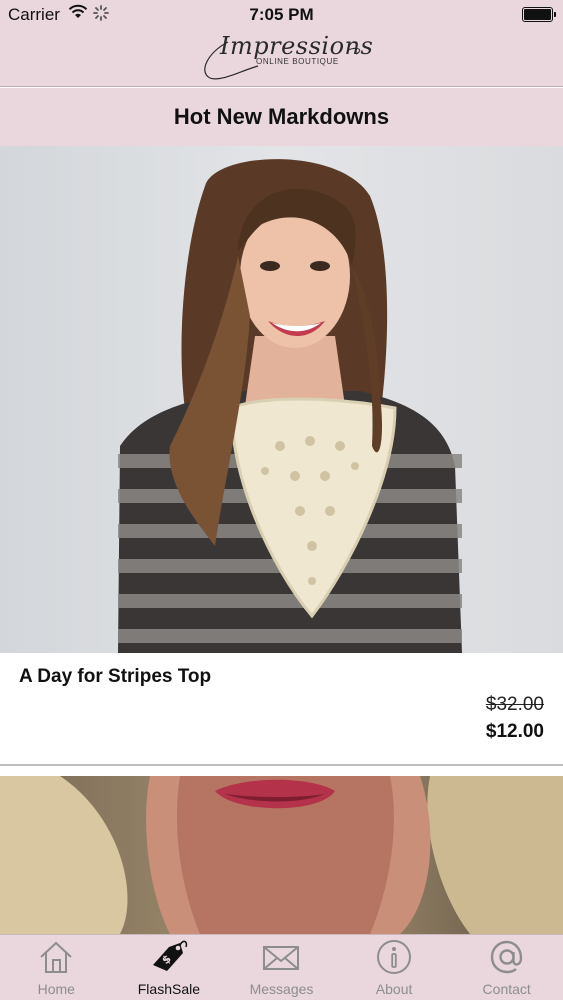 This screenshot has height=1000, width=563. I want to click on price-tag-icon: $, so click(169, 957).